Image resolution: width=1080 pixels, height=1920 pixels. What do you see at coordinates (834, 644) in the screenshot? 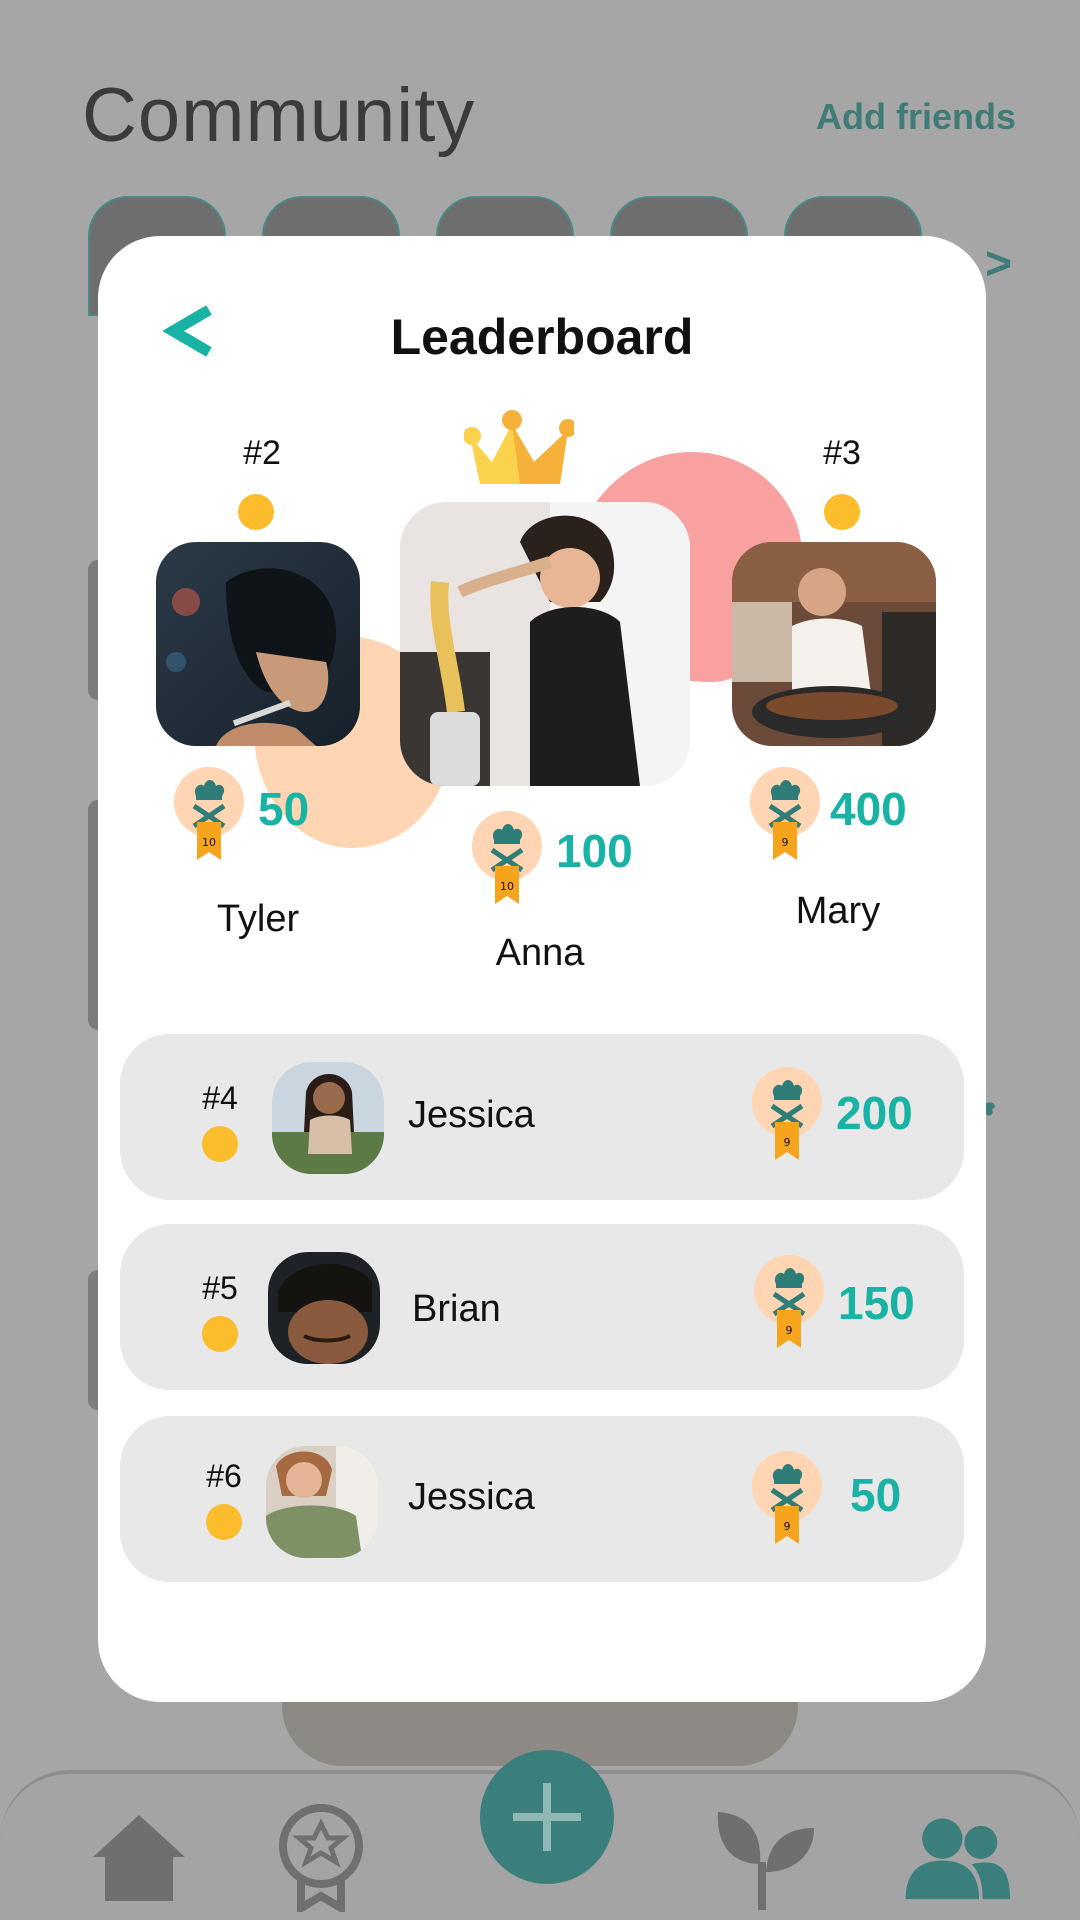
I see `avatar-mary` at bounding box center [834, 644].